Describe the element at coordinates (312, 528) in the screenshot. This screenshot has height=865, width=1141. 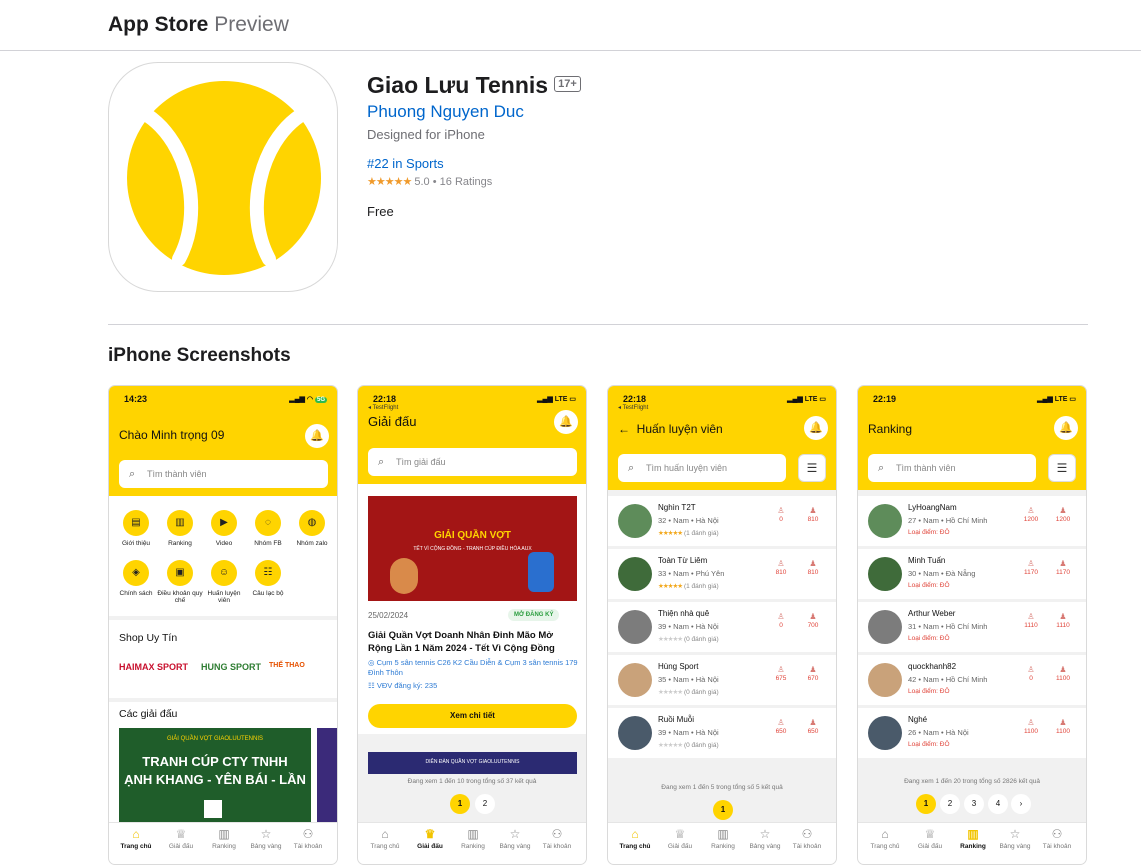
I see `qa-nhom-zalo: ◍ Nhóm zalo` at that location.